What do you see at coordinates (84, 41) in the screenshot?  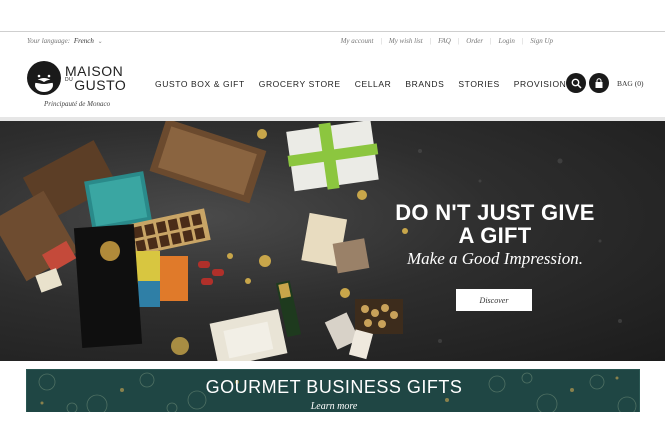 I see `language-value: French` at bounding box center [84, 41].